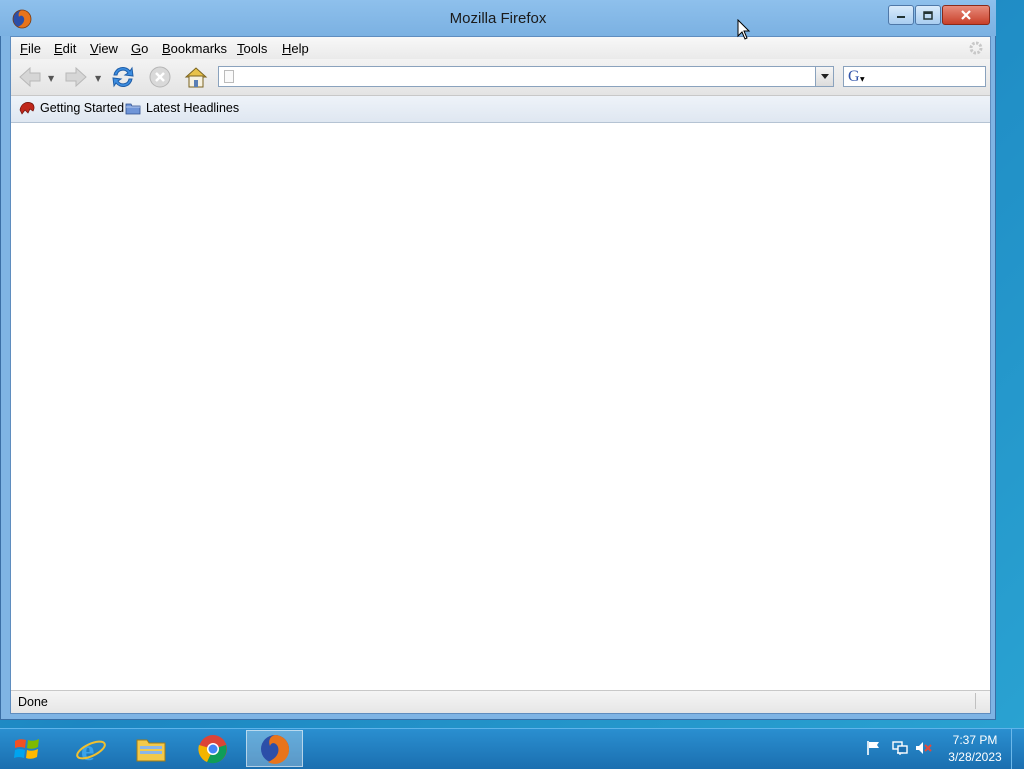 This screenshot has height=769, width=1024. I want to click on folder-icon, so click(133, 108).